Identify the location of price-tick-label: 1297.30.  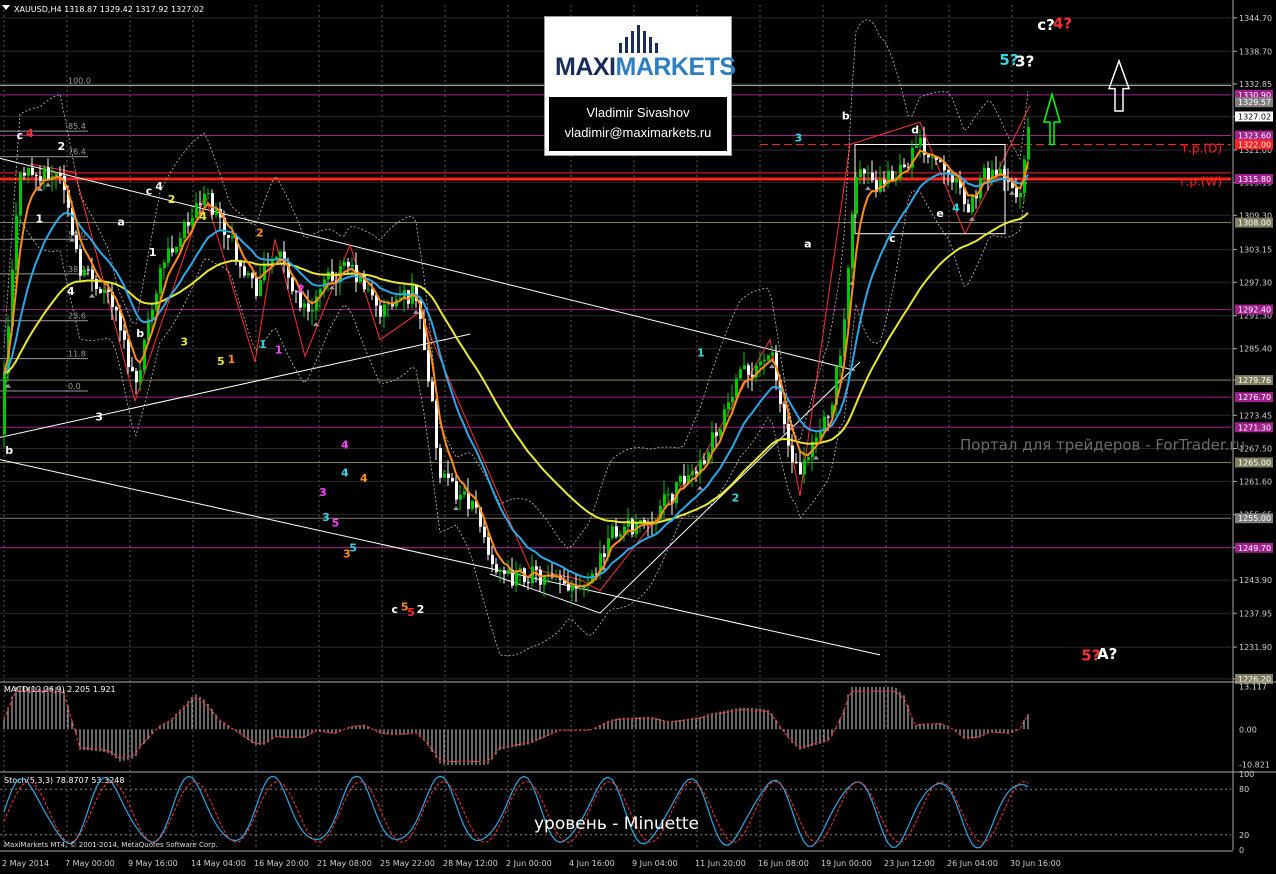
(1255, 282).